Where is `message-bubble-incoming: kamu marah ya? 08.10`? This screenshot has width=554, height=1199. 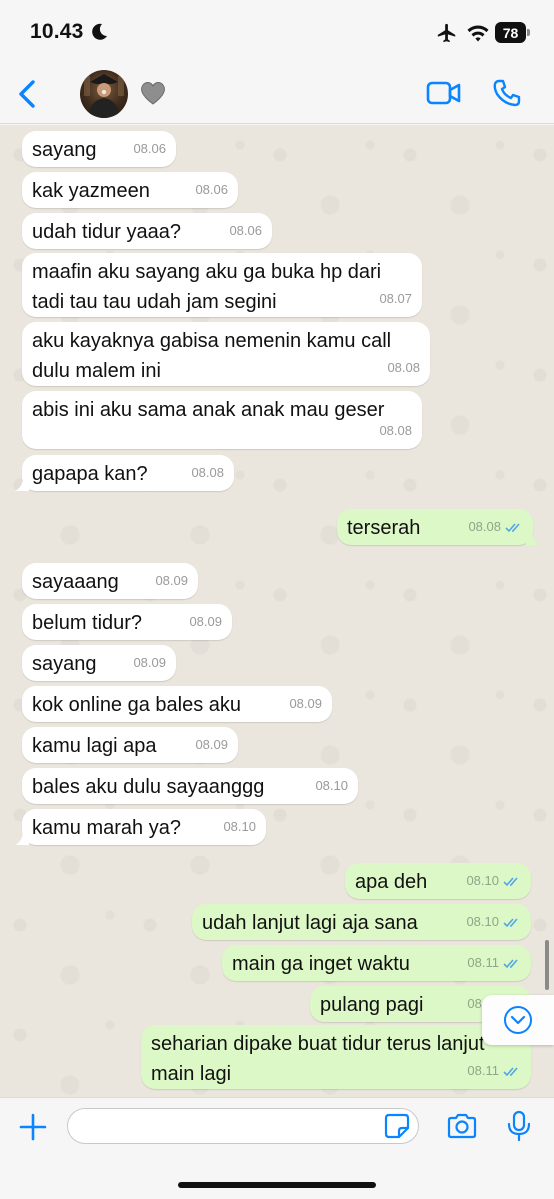 message-bubble-incoming: kamu marah ya? 08.10 is located at coordinates (140, 827).